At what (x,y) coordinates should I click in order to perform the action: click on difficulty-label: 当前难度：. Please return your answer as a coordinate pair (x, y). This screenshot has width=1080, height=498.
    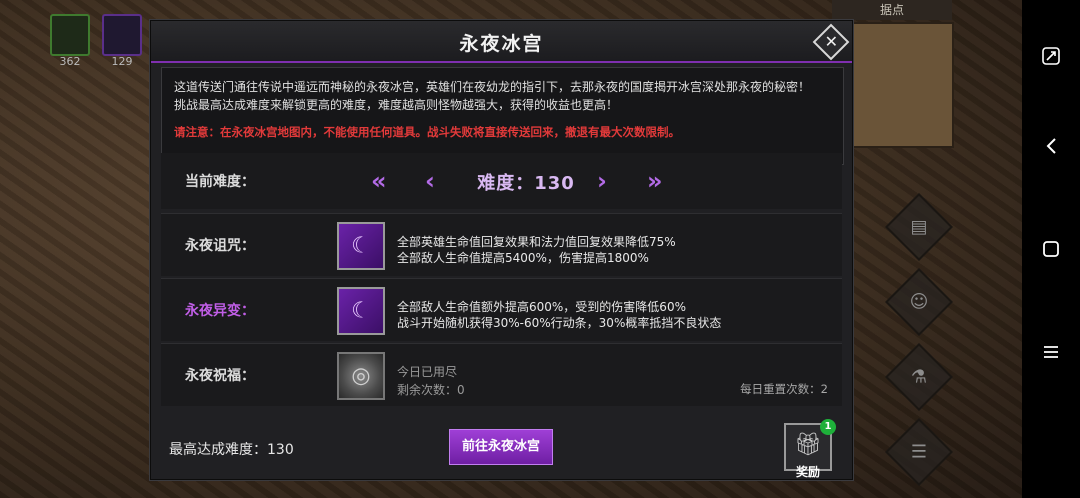
    Looking at the image, I should click on (220, 182).